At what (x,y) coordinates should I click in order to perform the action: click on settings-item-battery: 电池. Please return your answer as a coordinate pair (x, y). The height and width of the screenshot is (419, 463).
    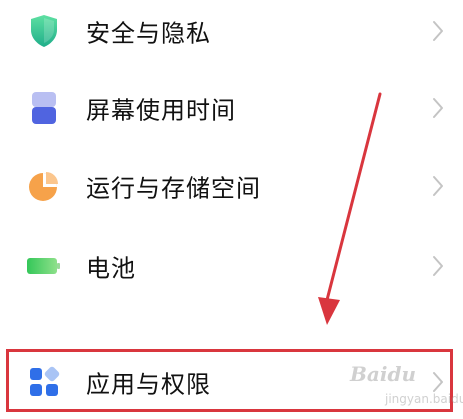
    Looking at the image, I should click on (231, 266).